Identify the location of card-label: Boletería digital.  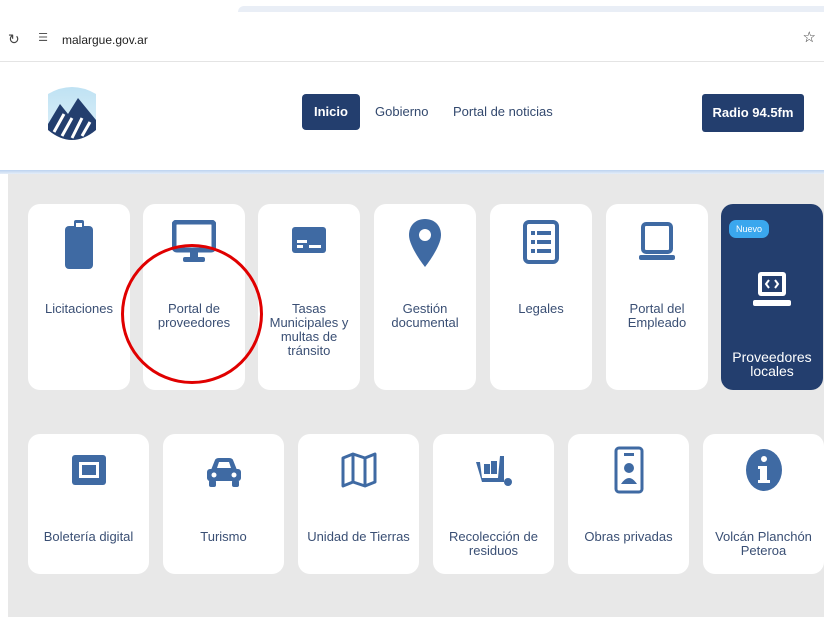
(88, 536).